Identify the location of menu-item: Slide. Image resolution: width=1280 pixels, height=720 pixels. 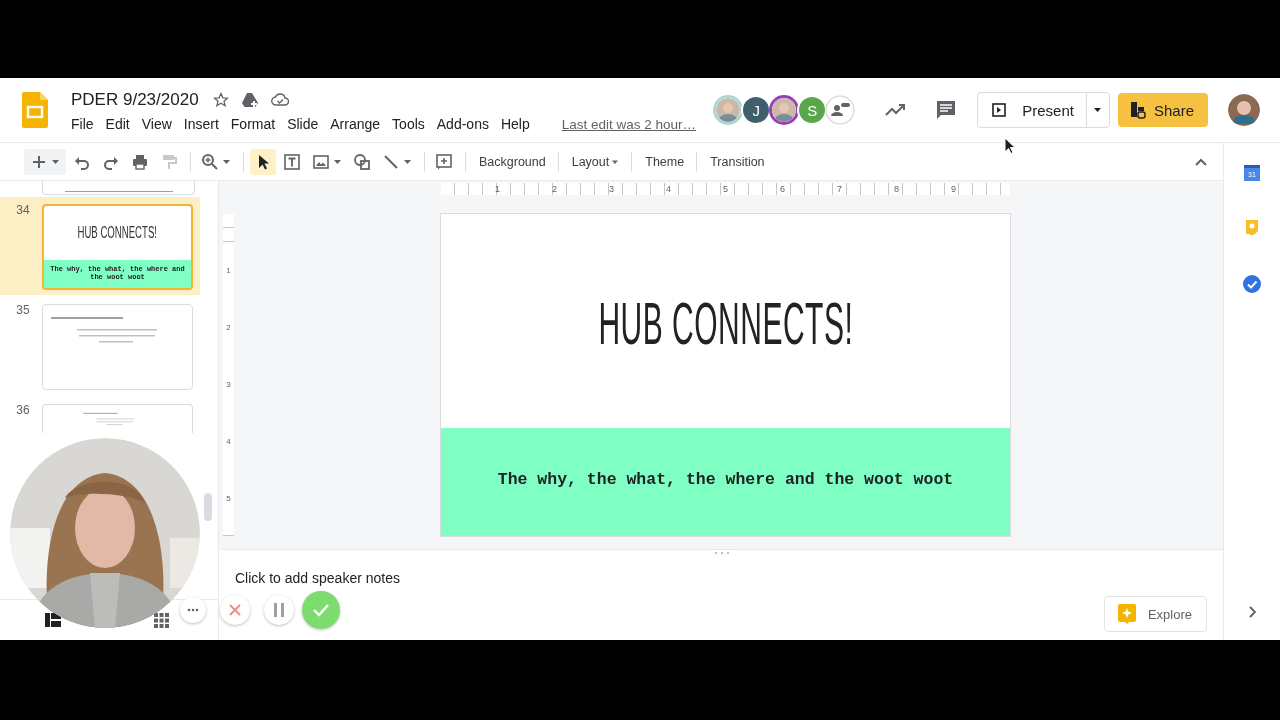
(303, 124).